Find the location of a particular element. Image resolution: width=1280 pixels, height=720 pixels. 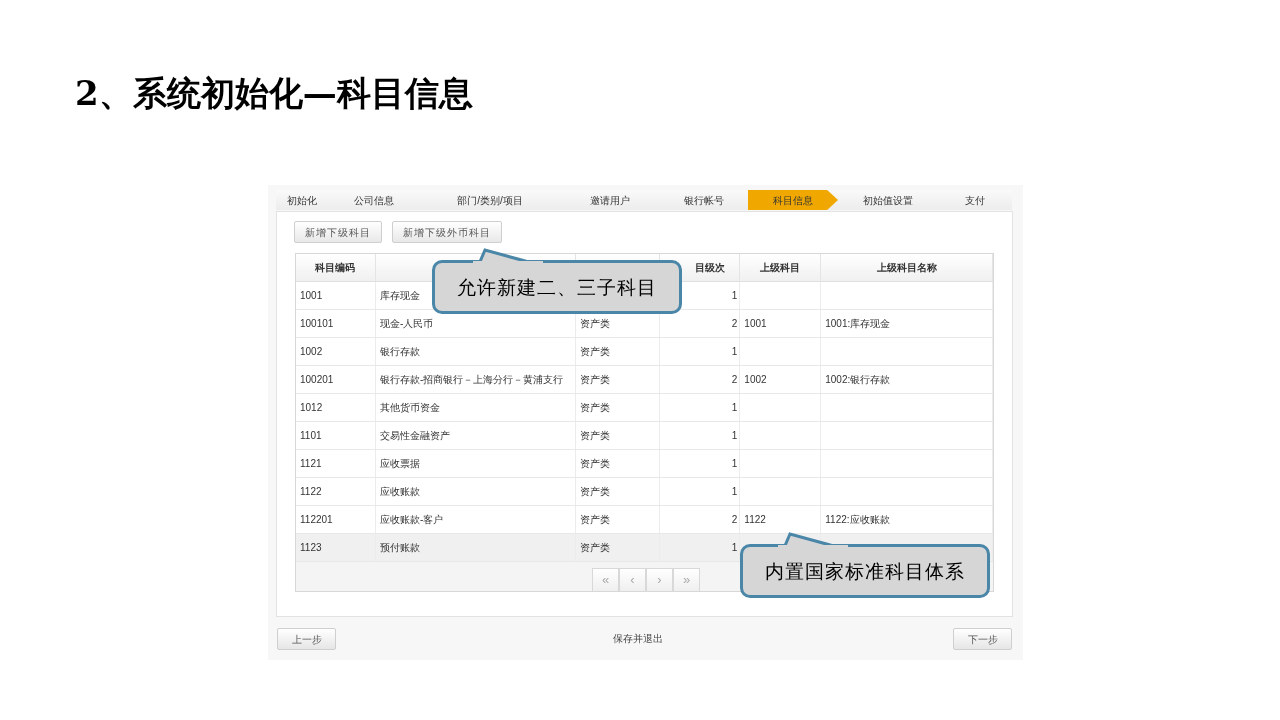

table-cell-text: 1122:应收账款 is located at coordinates (857, 520).